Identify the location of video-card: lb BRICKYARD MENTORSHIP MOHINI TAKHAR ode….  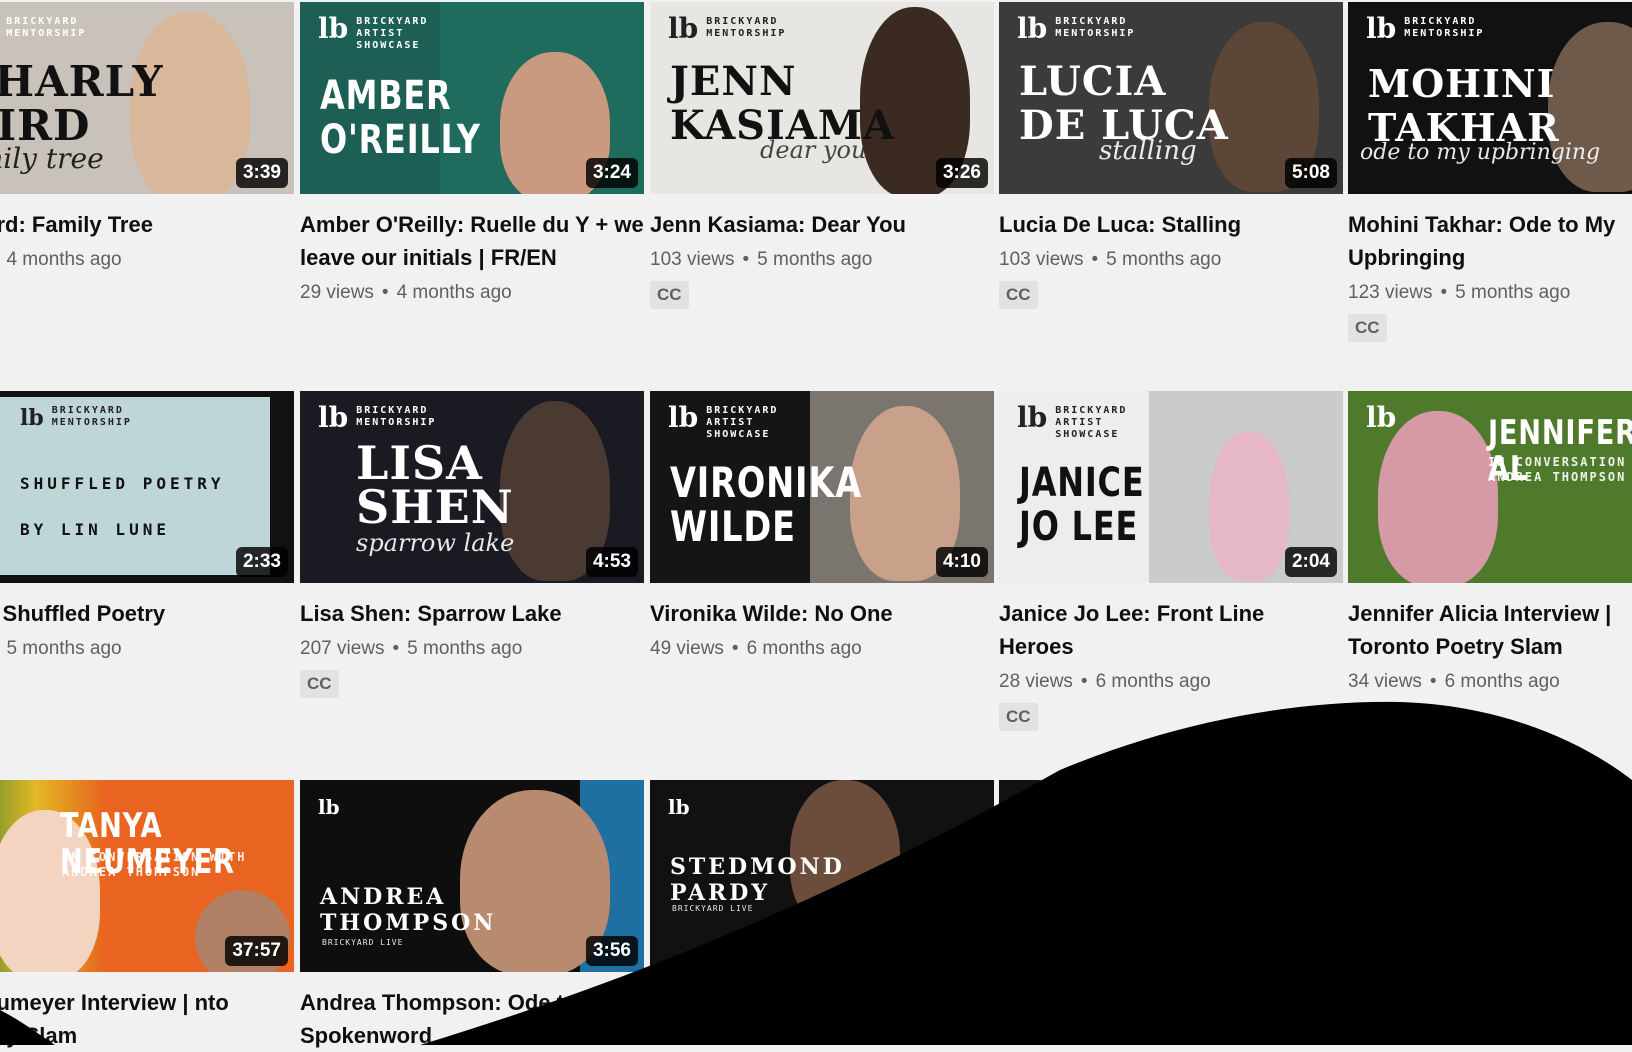
(1490, 172).